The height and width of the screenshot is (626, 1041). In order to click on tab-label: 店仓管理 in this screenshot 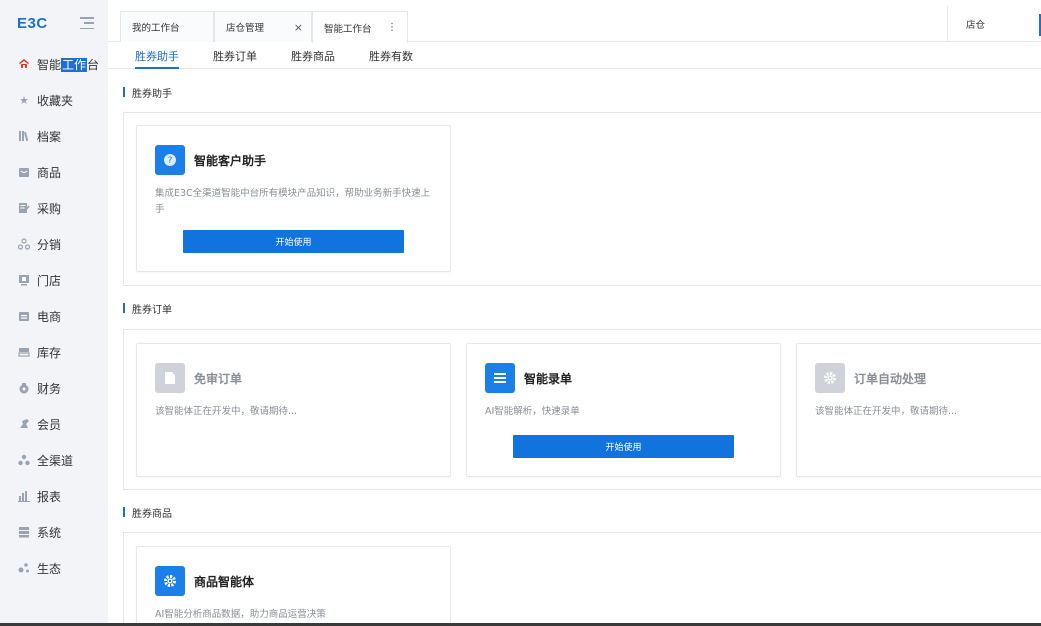, I will do `click(245, 28)`.